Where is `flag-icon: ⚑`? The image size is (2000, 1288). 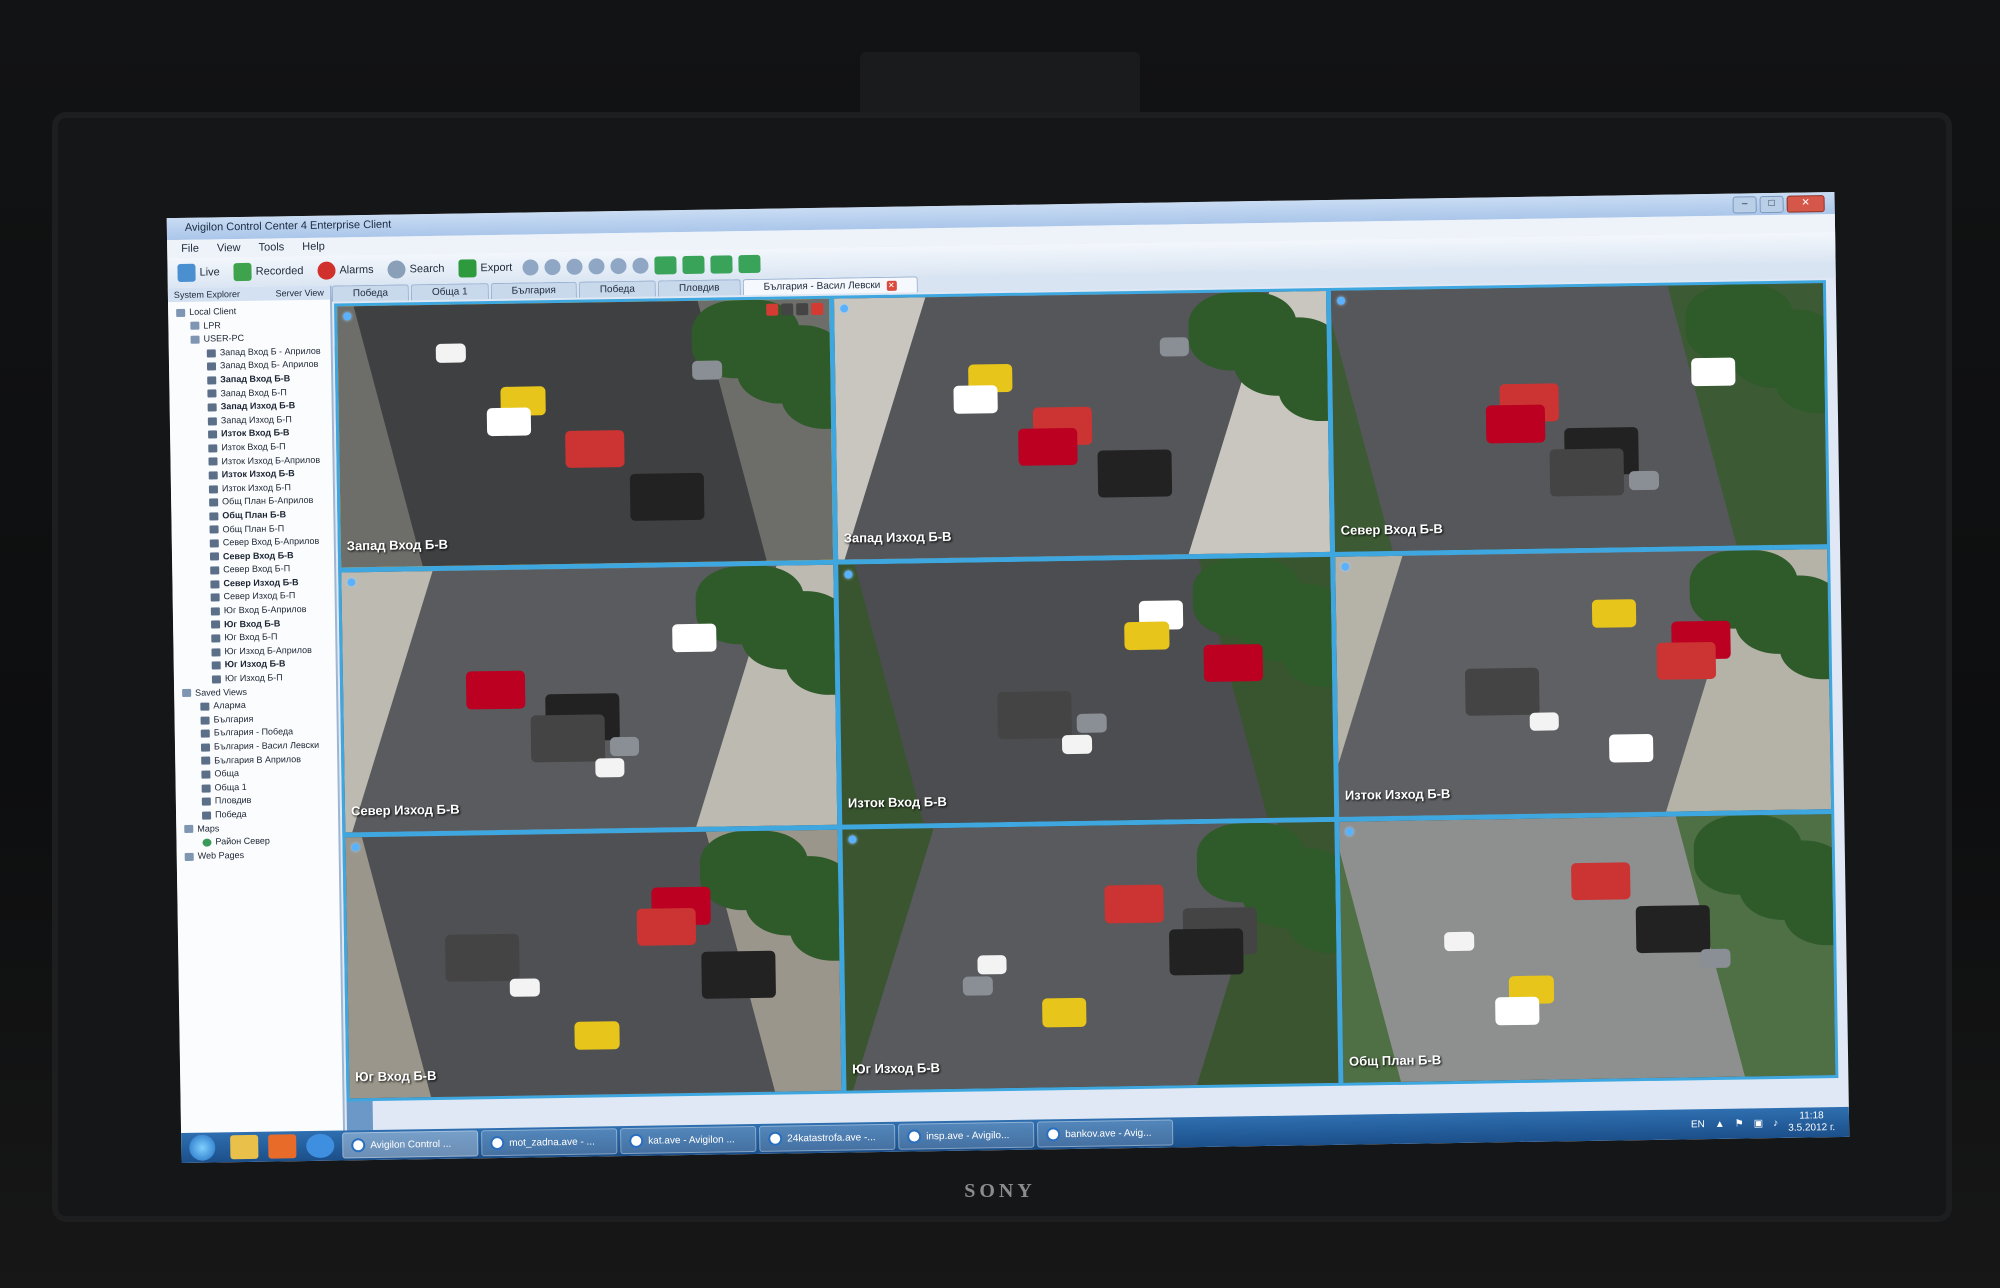 flag-icon: ⚑ is located at coordinates (1739, 1123).